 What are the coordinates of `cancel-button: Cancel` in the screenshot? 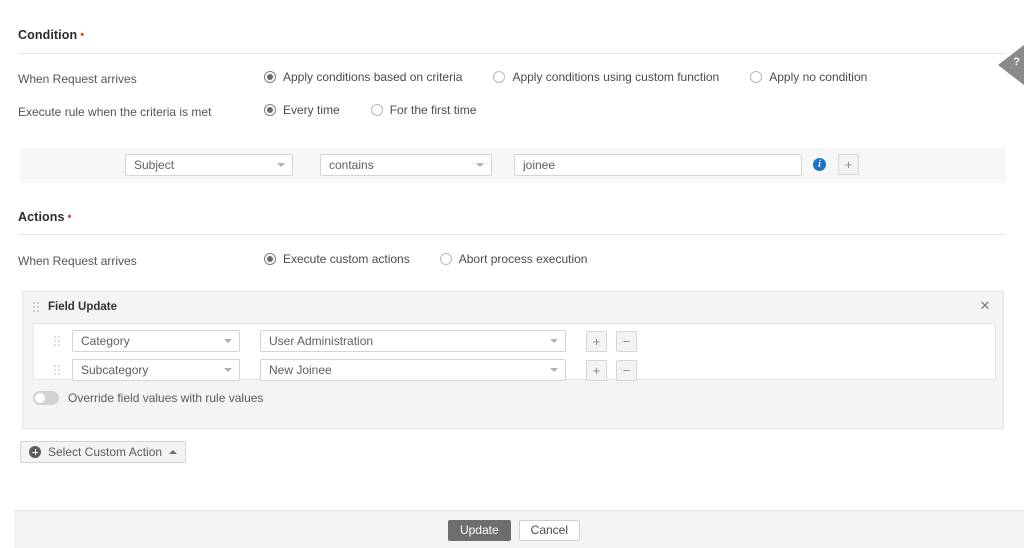 It's located at (549, 530).